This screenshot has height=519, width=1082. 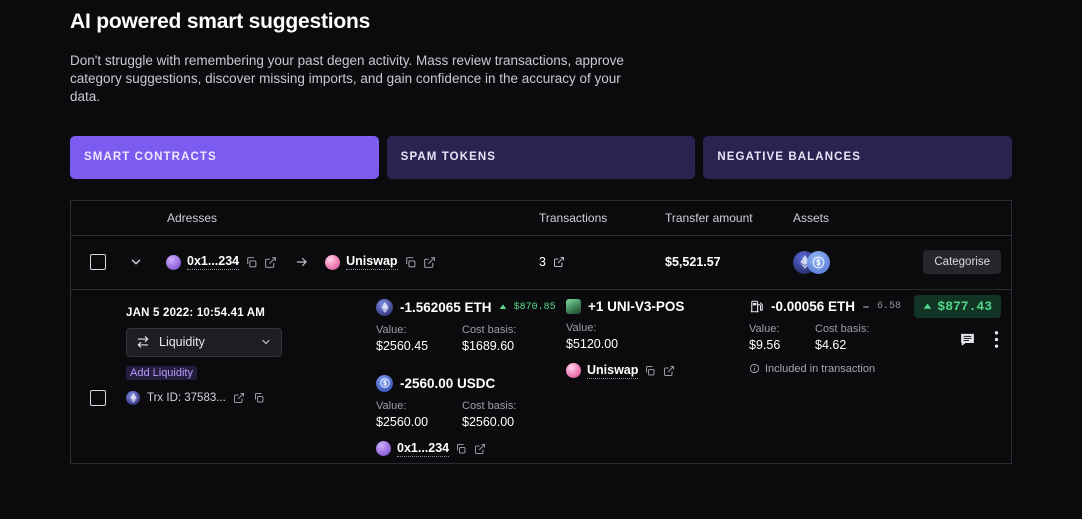 I want to click on row-action-group, so click(x=979, y=339).